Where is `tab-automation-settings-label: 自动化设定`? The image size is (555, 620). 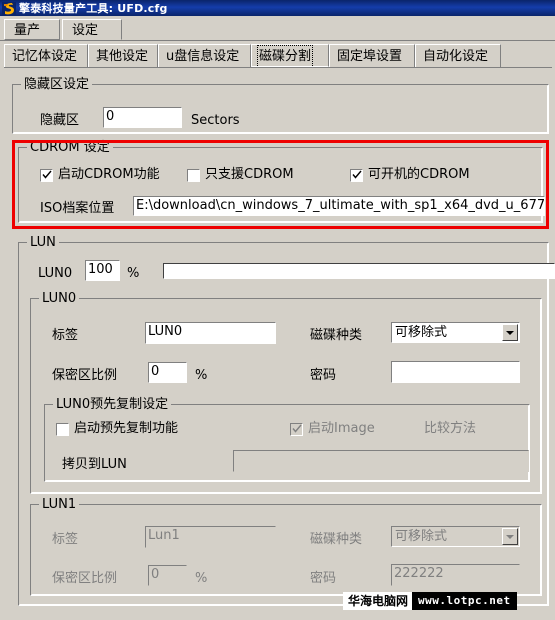 tab-automation-settings-label: 自动化设定 is located at coordinates (456, 56).